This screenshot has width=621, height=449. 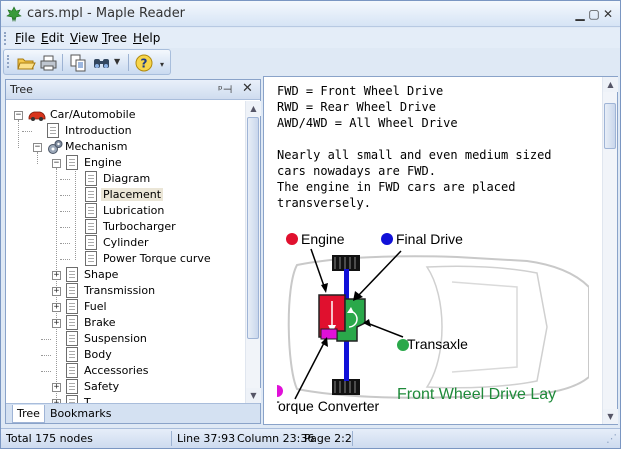 What do you see at coordinates (323, 239) in the screenshot?
I see `engine-label: Engine` at bounding box center [323, 239].